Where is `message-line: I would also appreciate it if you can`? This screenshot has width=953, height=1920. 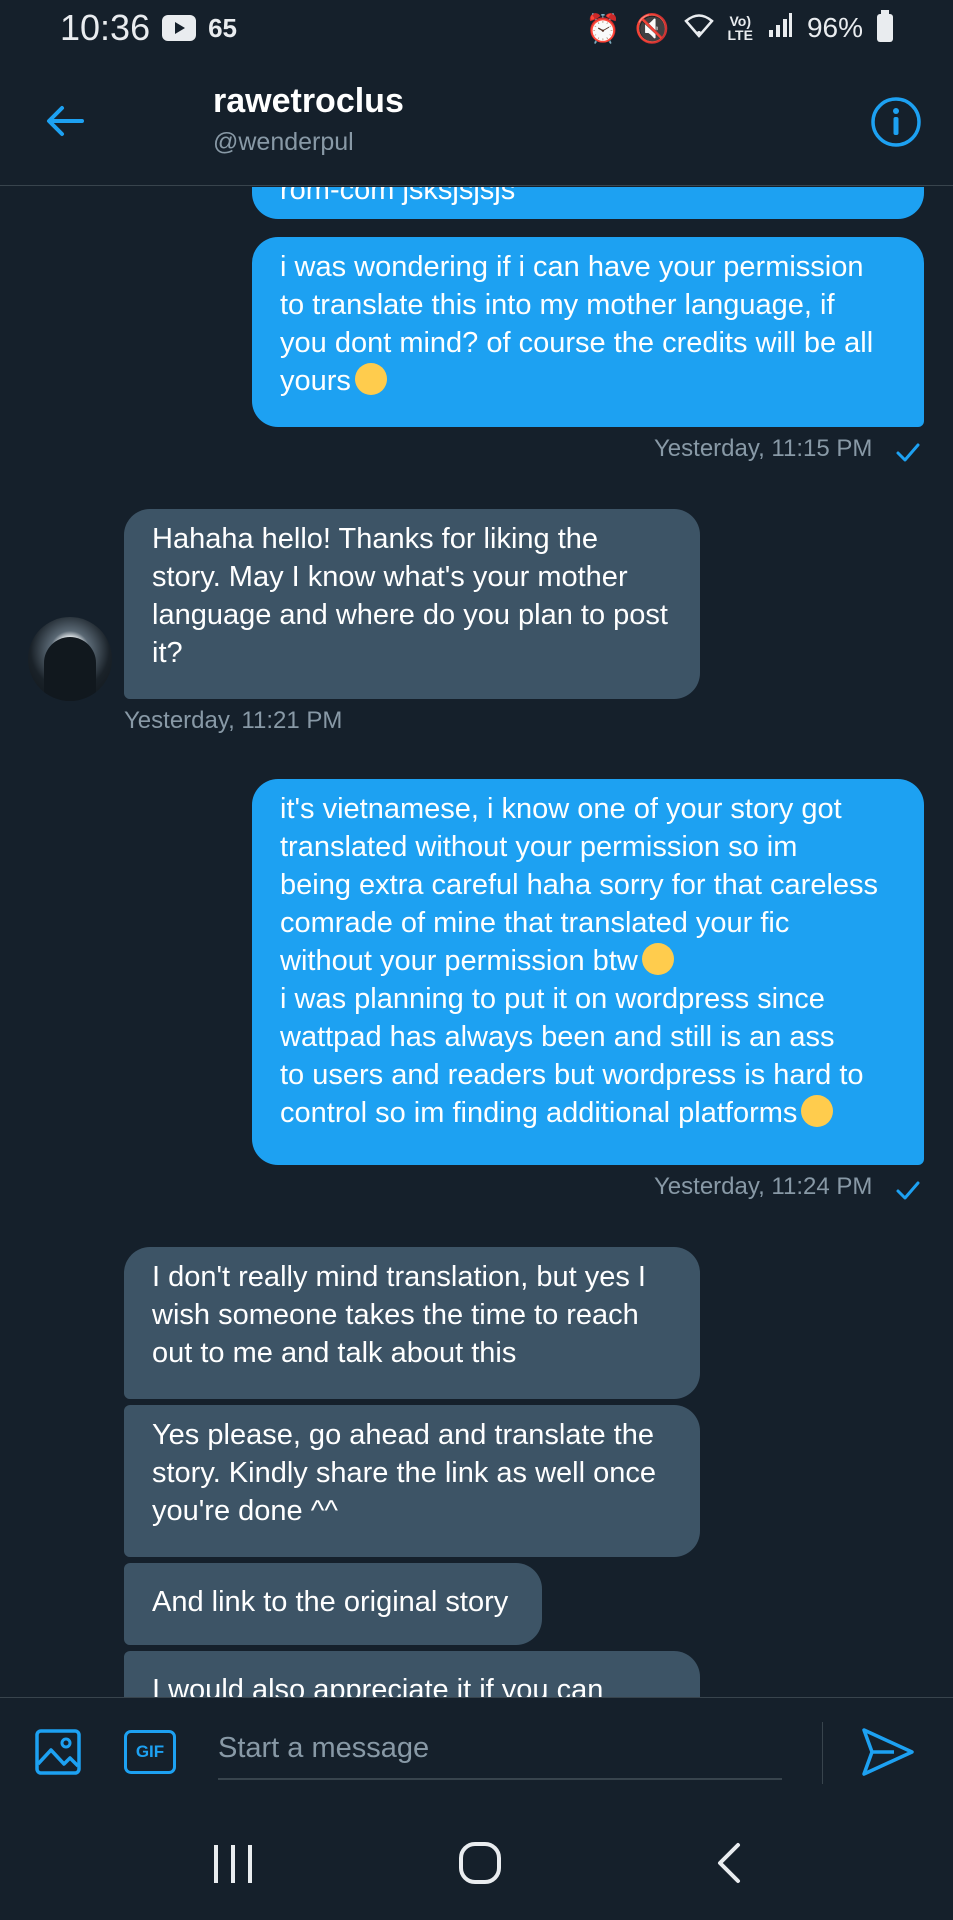 message-line: I would also appreciate it if you can is located at coordinates (378, 1685).